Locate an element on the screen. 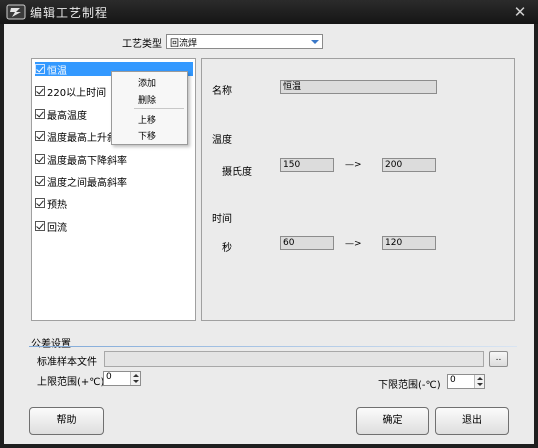  dropdown-arrow-icon is located at coordinates (315, 42).